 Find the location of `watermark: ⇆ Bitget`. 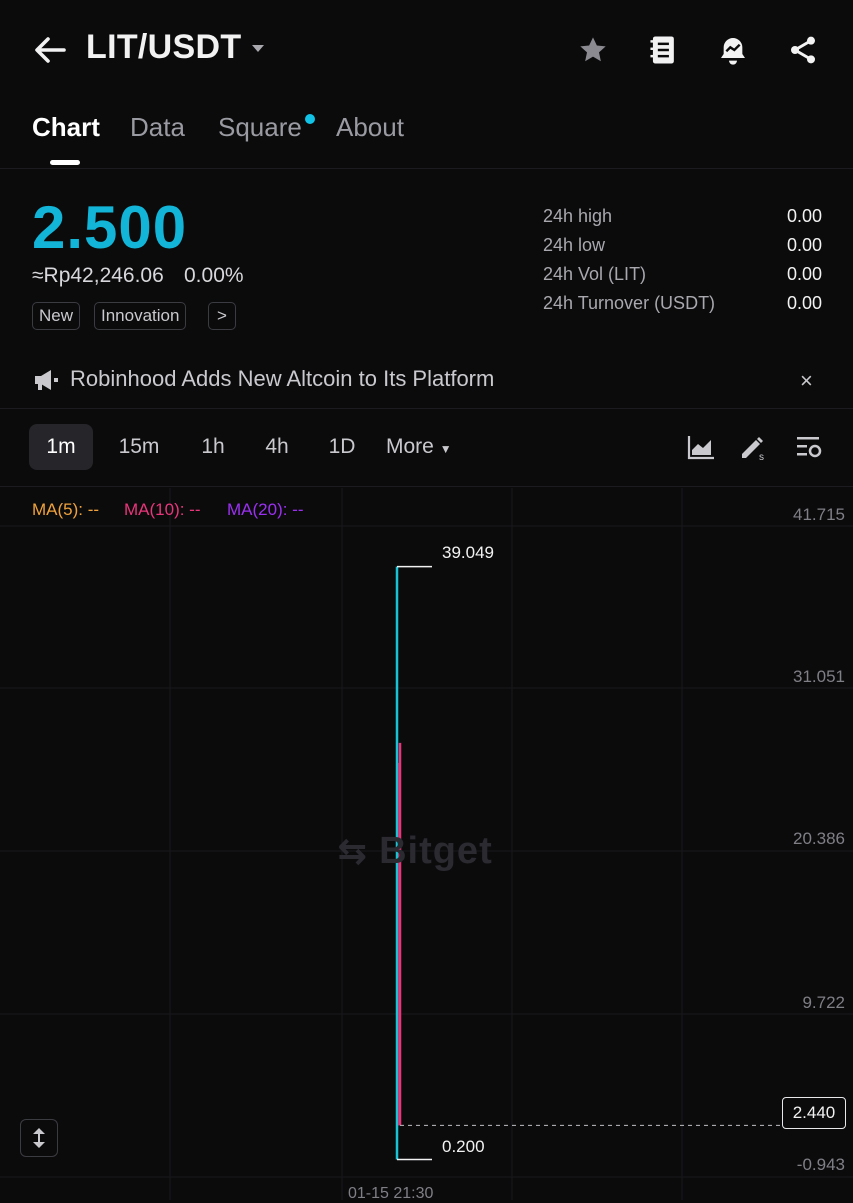

watermark: ⇆ Bitget is located at coordinates (415, 851).